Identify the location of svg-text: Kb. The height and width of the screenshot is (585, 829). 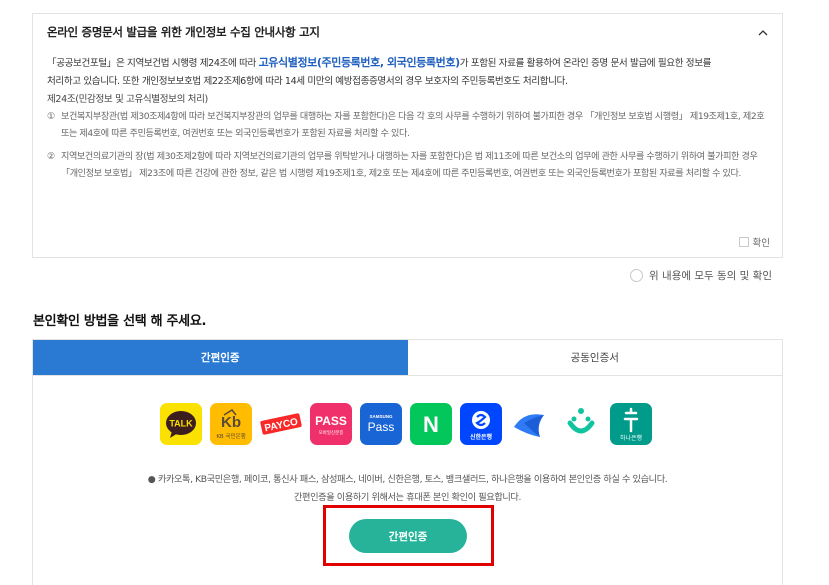
(231, 422).